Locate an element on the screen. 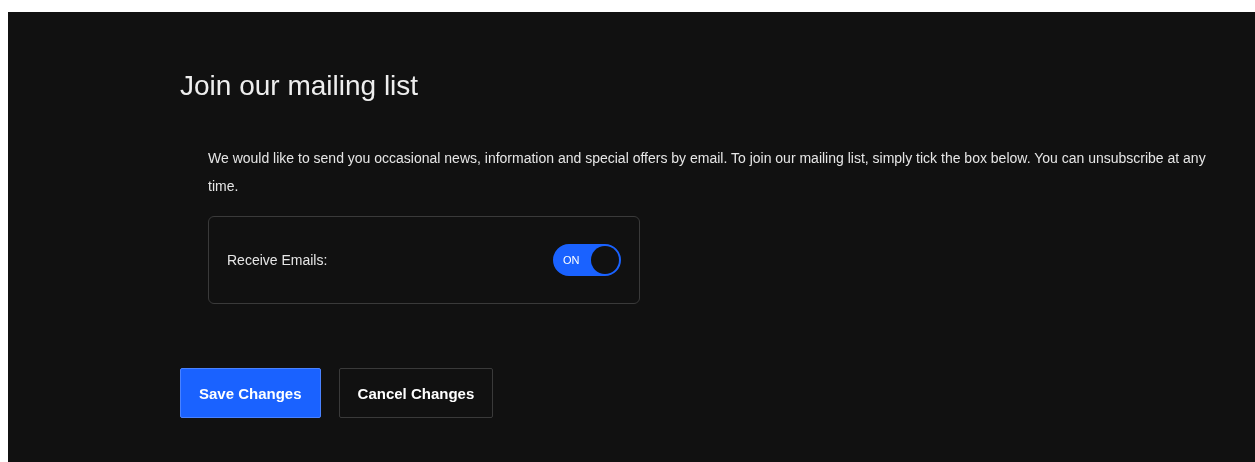 The image size is (1255, 462). toggle-switch: ON is located at coordinates (587, 260).